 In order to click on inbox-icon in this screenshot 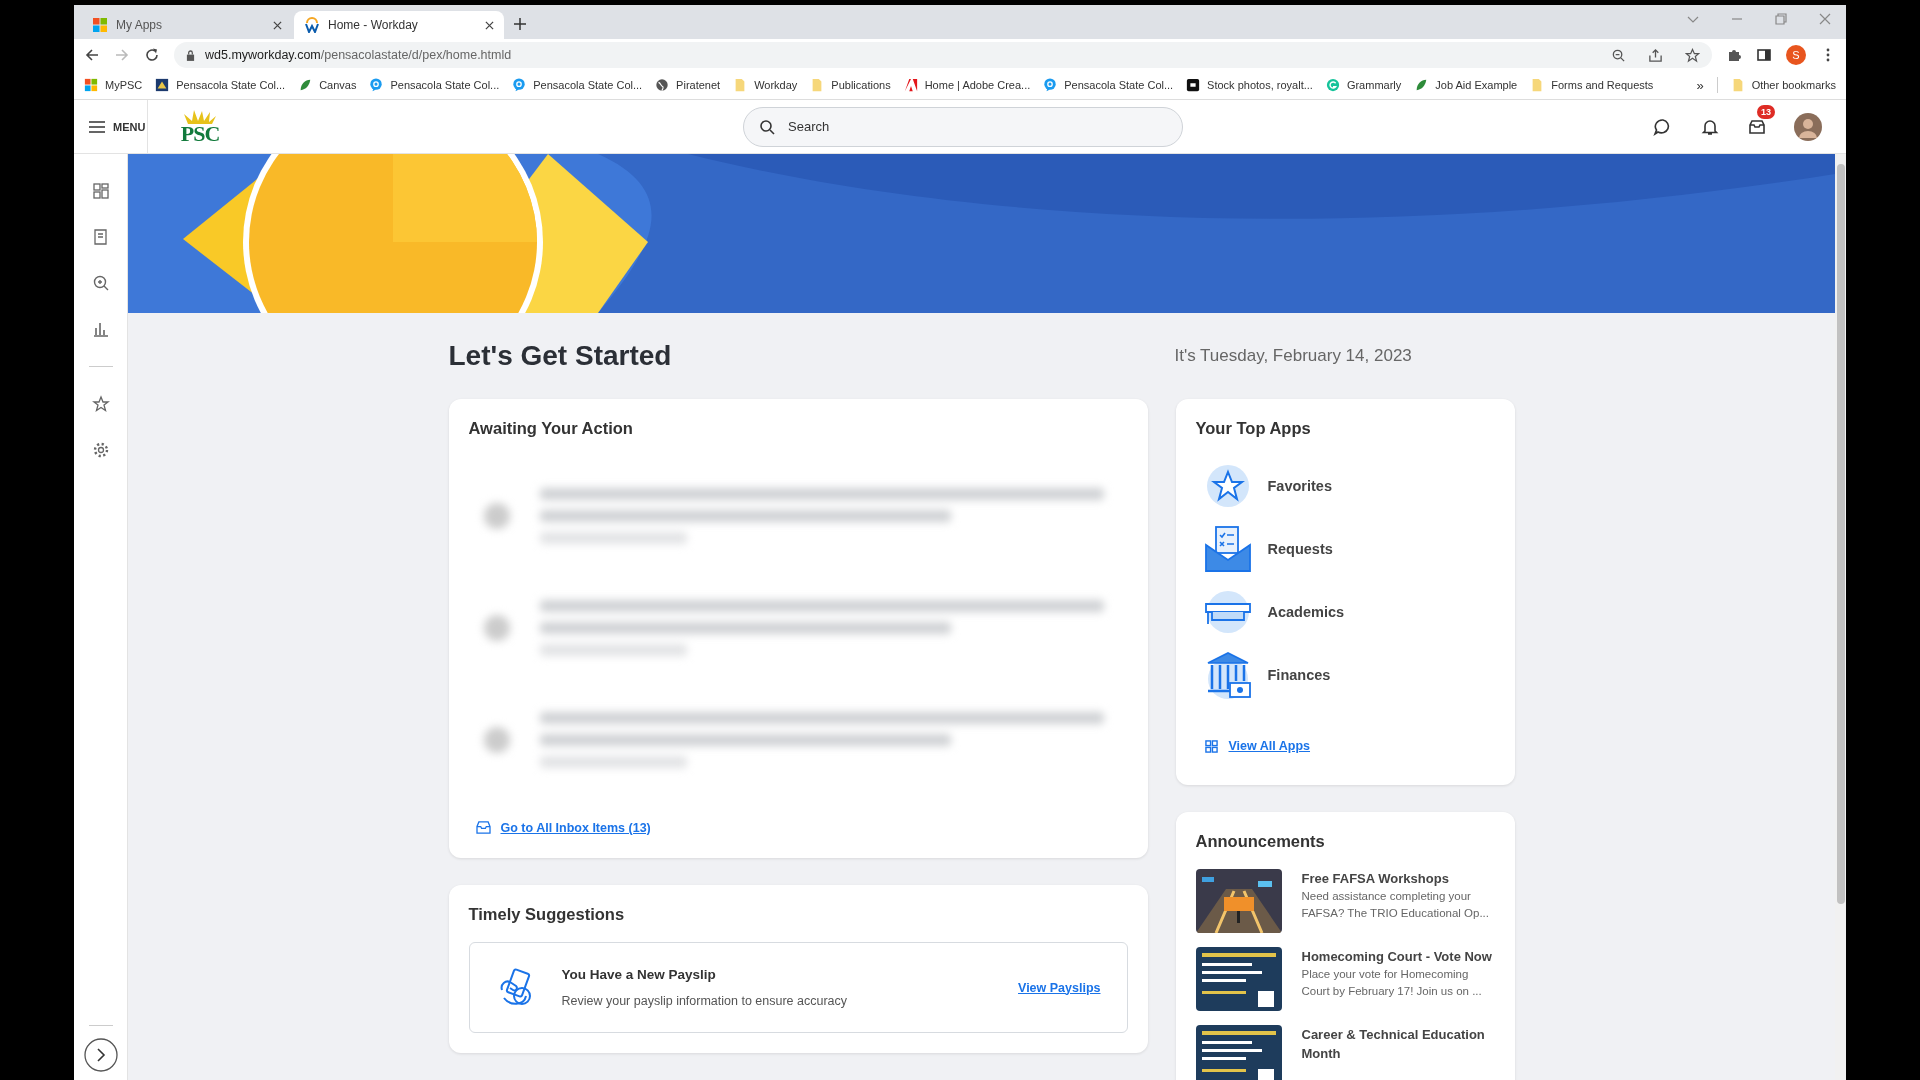, I will do `click(483, 827)`.